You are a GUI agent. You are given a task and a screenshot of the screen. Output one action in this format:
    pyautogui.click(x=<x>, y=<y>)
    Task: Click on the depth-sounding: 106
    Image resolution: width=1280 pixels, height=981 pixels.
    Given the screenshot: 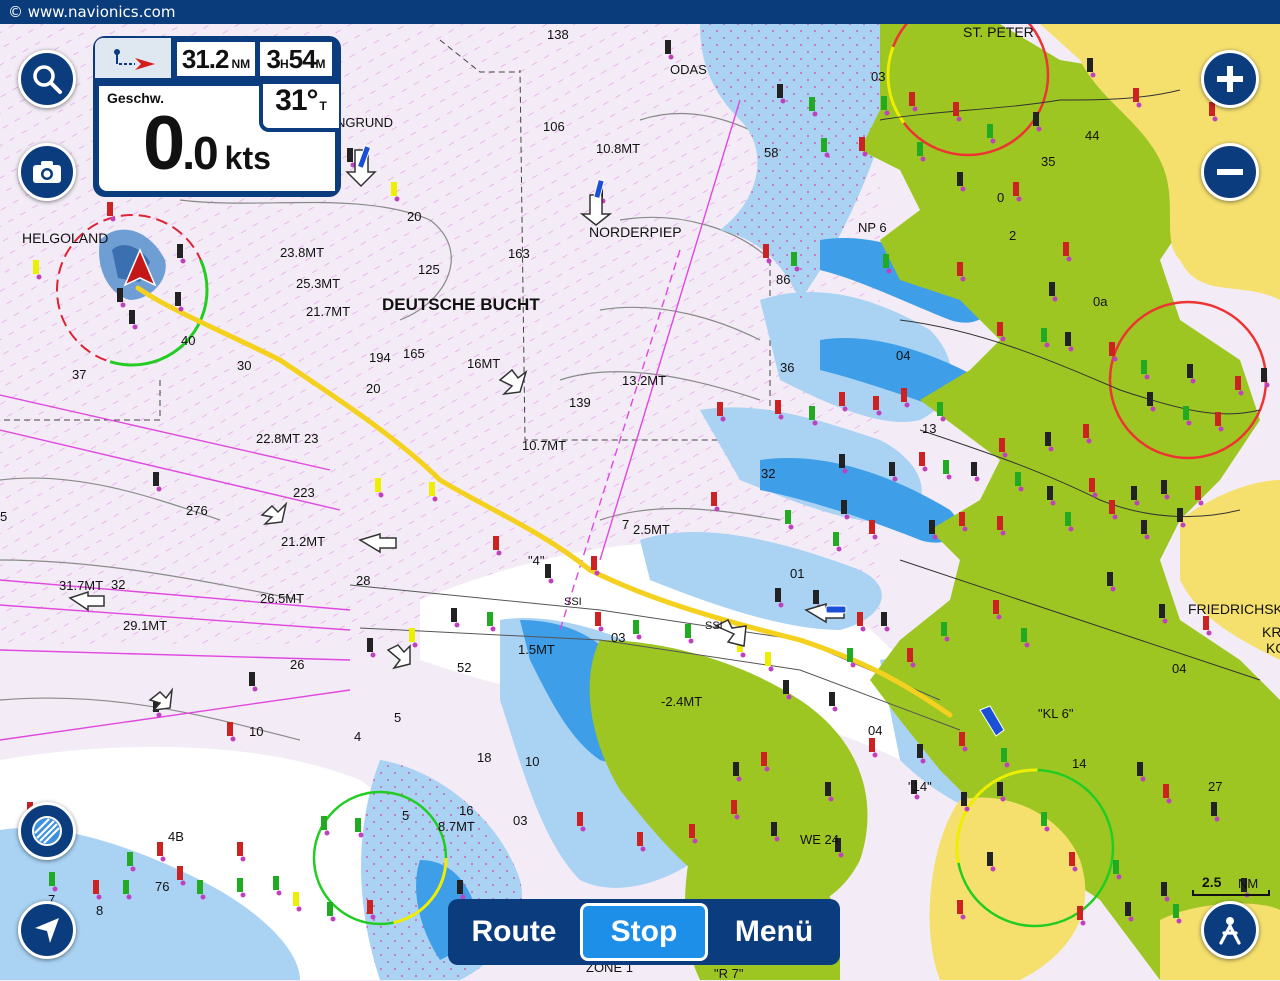 What is the action you would take?
    pyautogui.click(x=554, y=126)
    